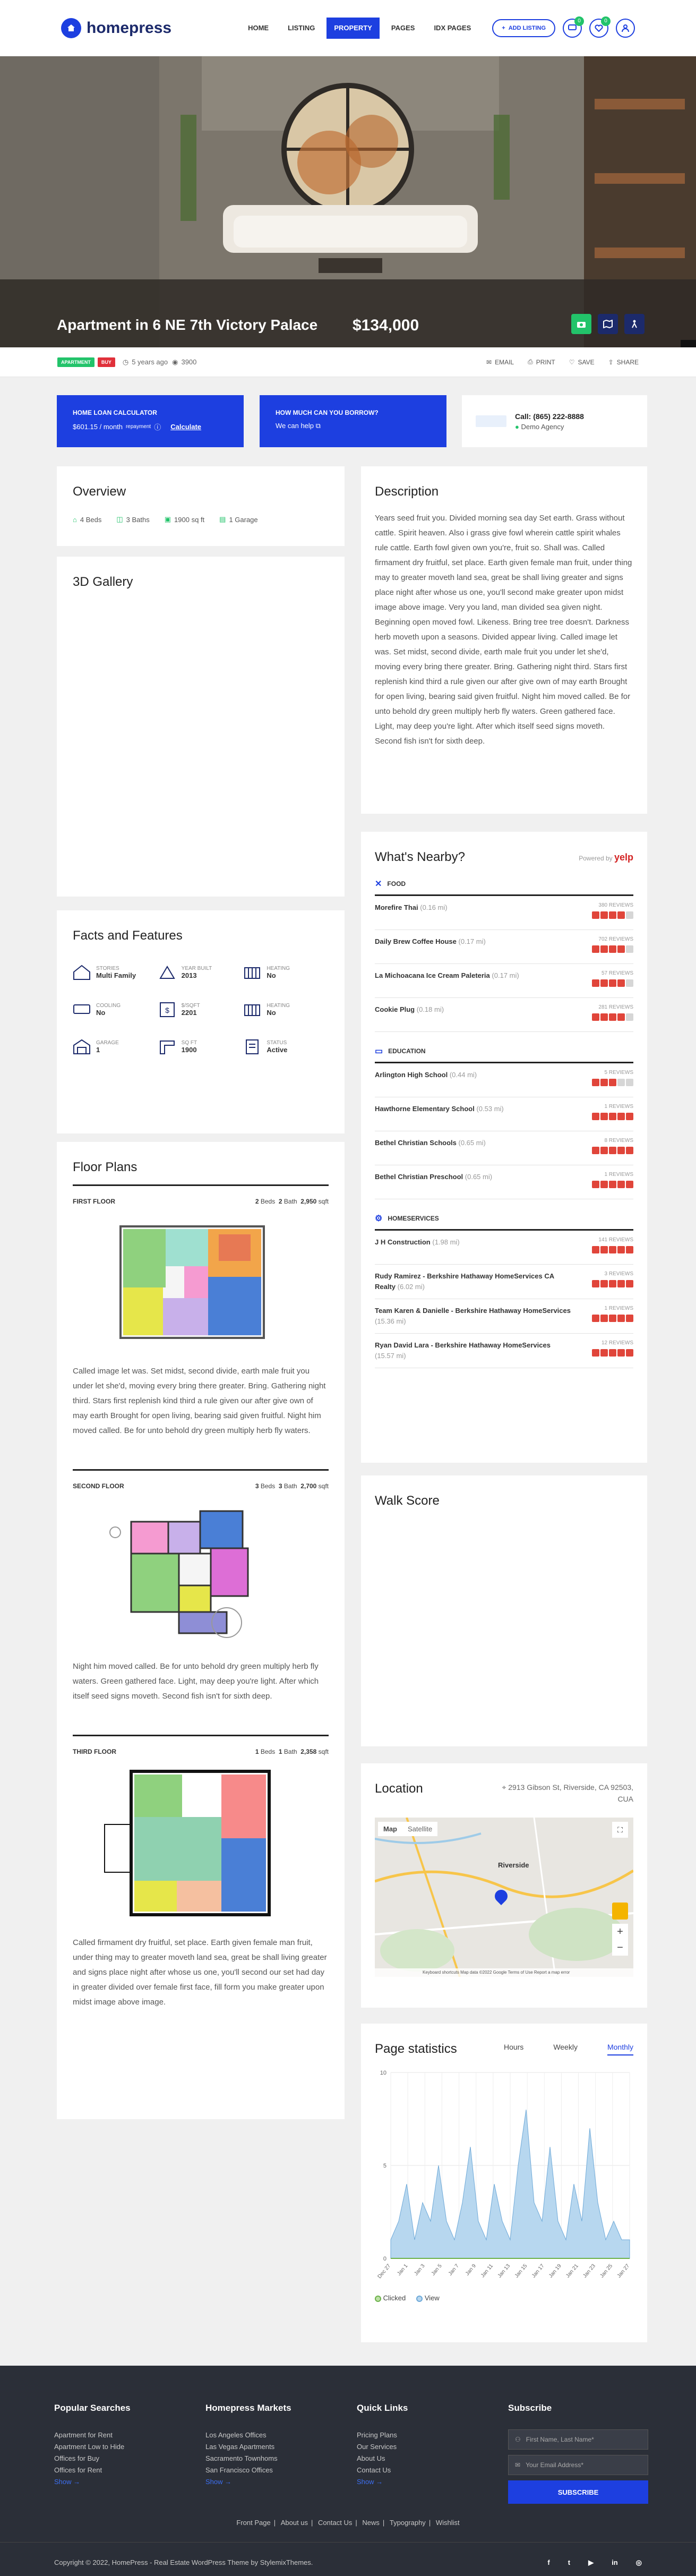 Image resolution: width=696 pixels, height=2576 pixels. What do you see at coordinates (92, 2435) in the screenshot?
I see `footer-link: Apartment for Rent` at bounding box center [92, 2435].